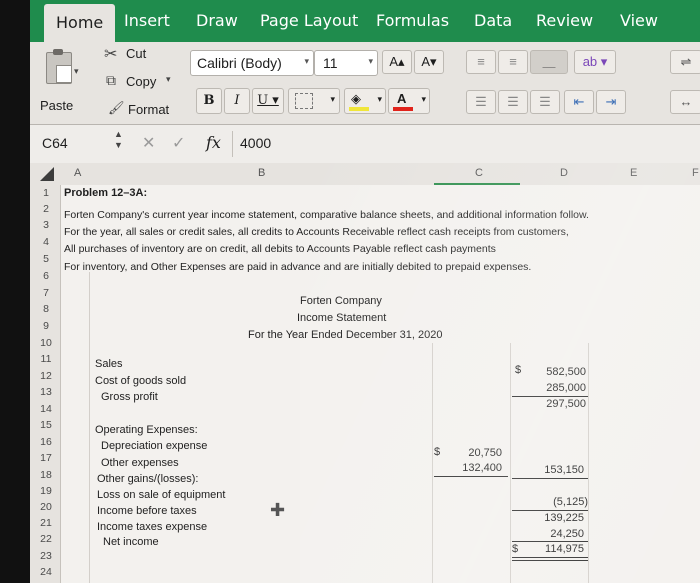  I want to click on tab-draw: Draw, so click(217, 20).